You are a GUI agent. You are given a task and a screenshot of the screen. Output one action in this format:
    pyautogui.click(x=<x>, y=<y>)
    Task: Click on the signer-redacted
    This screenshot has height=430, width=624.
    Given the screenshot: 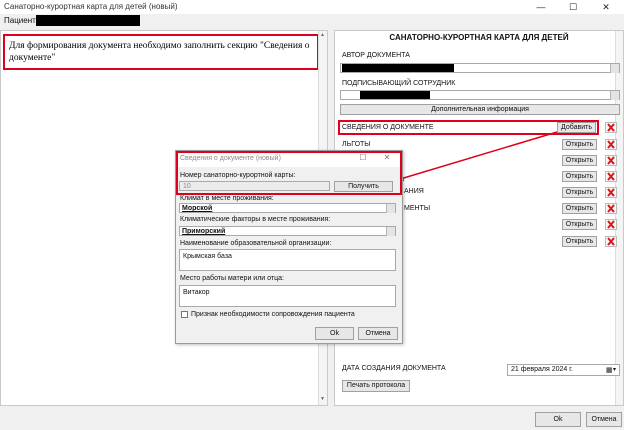 What is the action you would take?
    pyautogui.click(x=395, y=95)
    